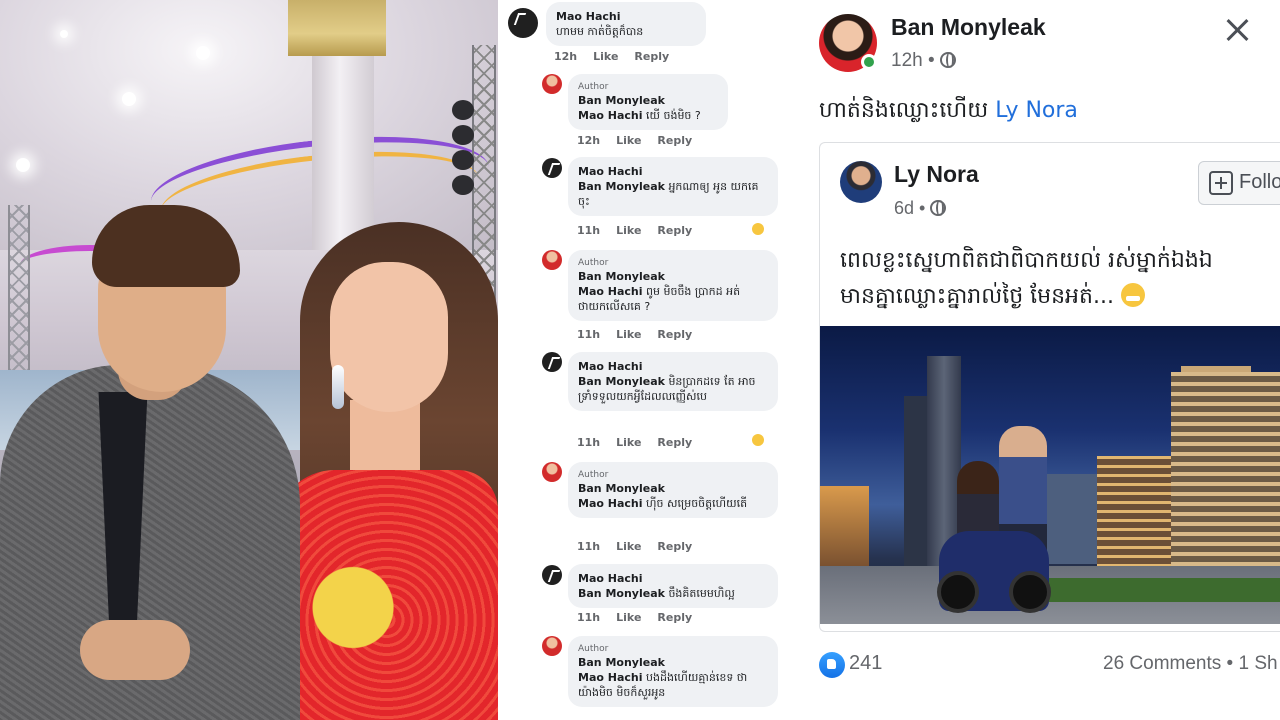 The image size is (1280, 720). I want to click on follow-button: Follow, so click(1239, 183).